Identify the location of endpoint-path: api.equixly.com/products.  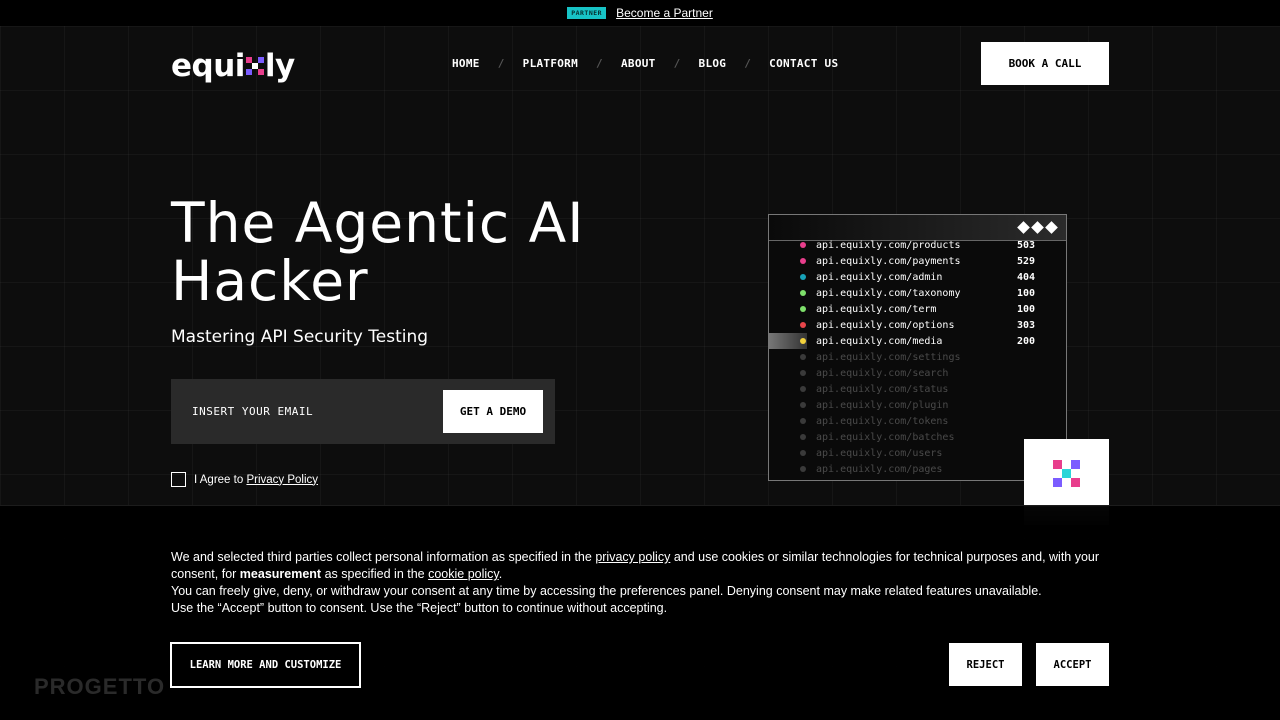
(888, 245).